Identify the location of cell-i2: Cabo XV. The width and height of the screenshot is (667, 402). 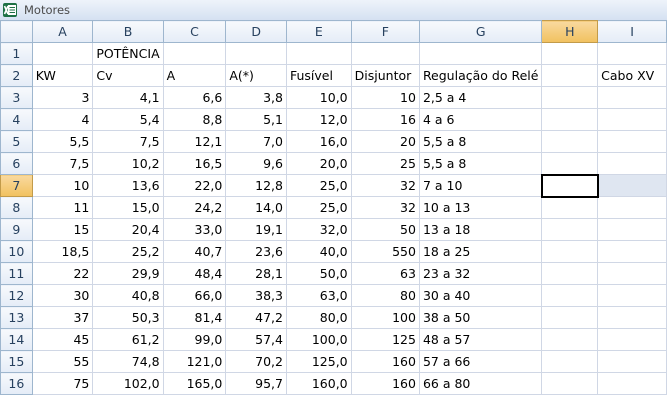
(632, 75).